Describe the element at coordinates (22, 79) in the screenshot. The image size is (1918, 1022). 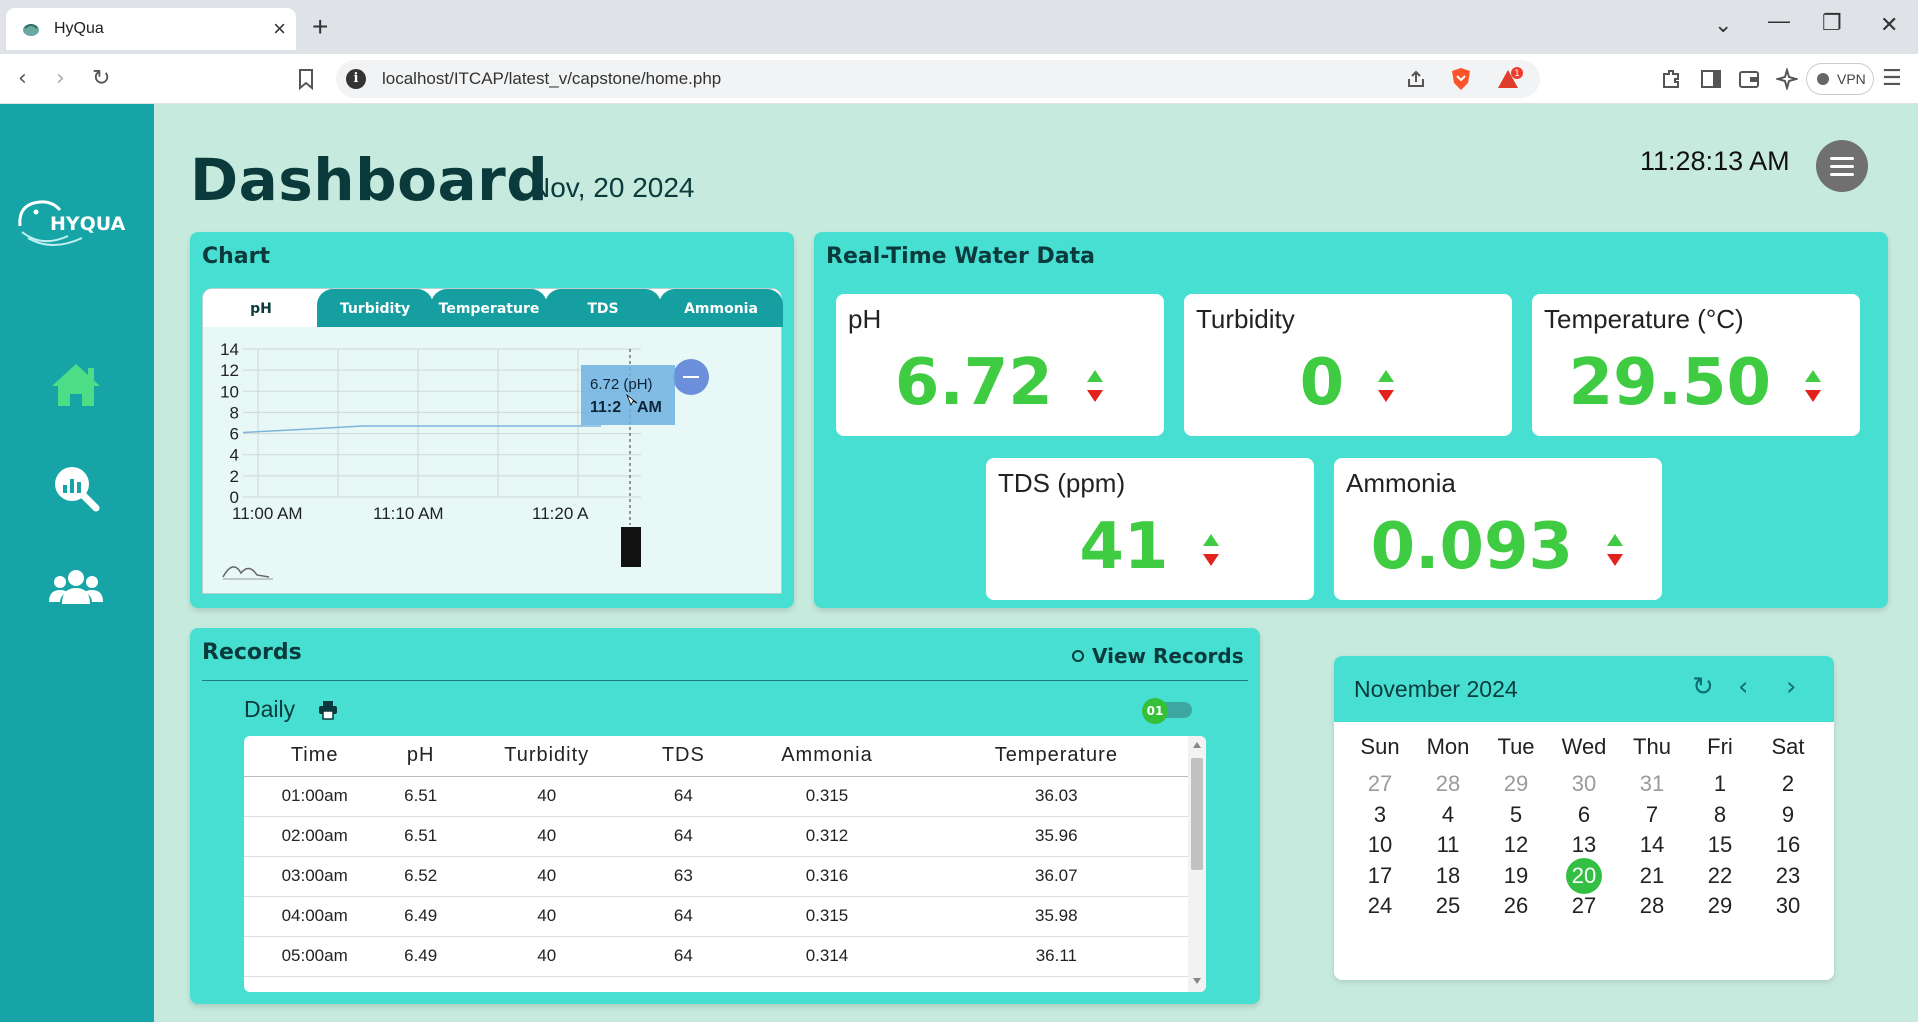
I see `back-icon: ‹` at that location.